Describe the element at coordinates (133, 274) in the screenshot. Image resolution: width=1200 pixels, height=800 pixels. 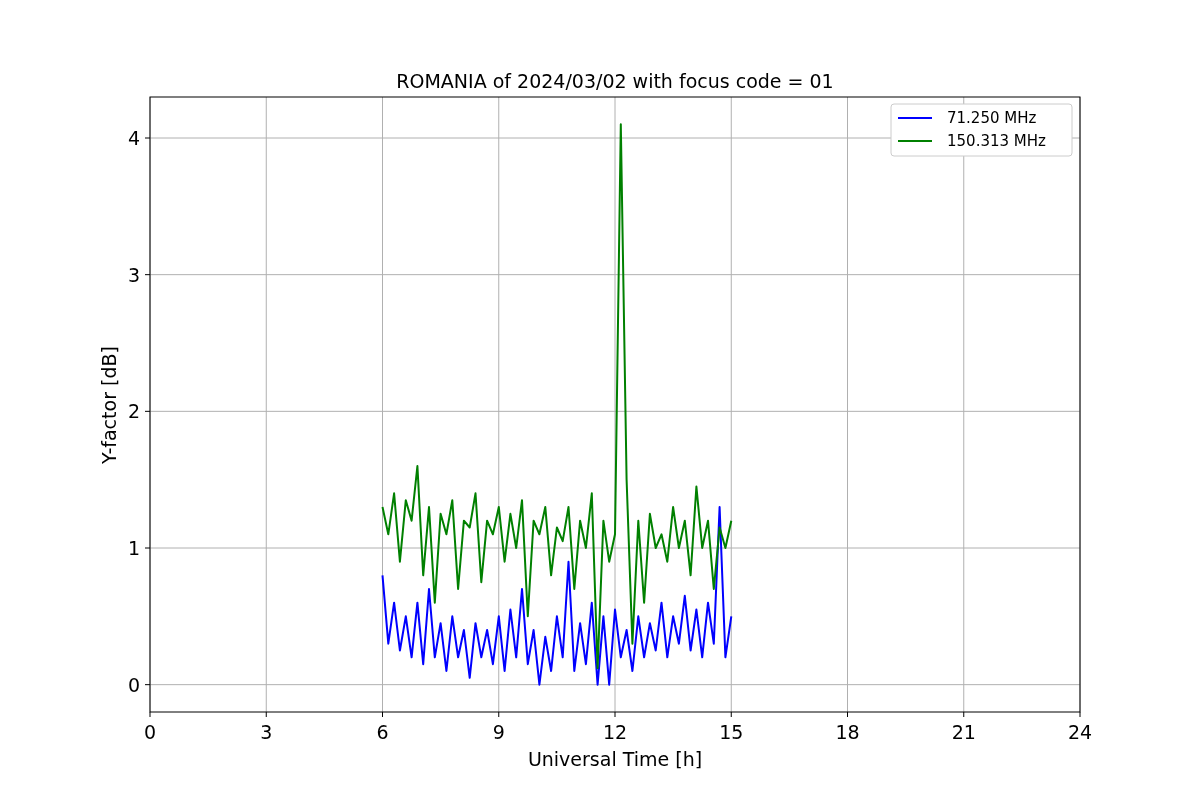
I see `y-tick-label: 3` at that location.